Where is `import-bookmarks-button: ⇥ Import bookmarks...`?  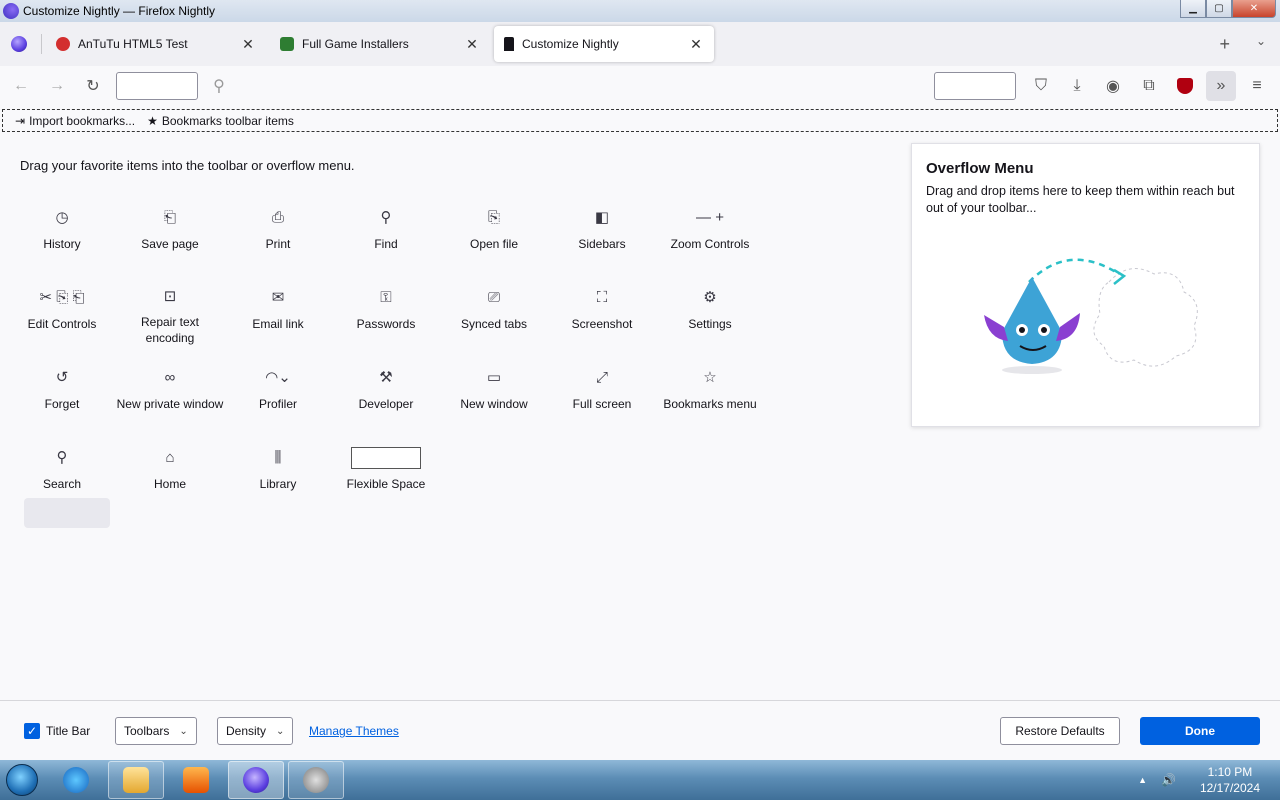 import-bookmarks-button: ⇥ Import bookmarks... is located at coordinates (75, 121).